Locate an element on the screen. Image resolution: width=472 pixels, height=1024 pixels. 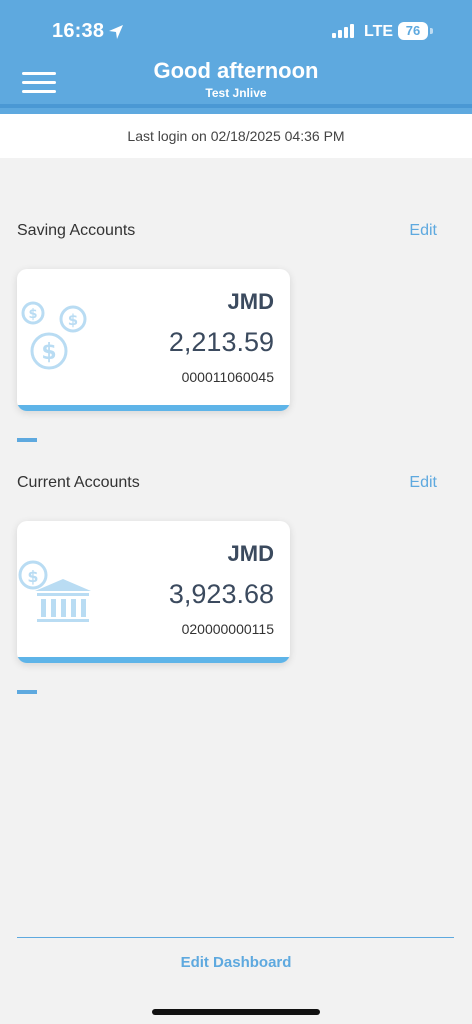
app-header: 16:38 LTE 76 Good afternoon Test Jnlive is located at coordinates (236, 57).